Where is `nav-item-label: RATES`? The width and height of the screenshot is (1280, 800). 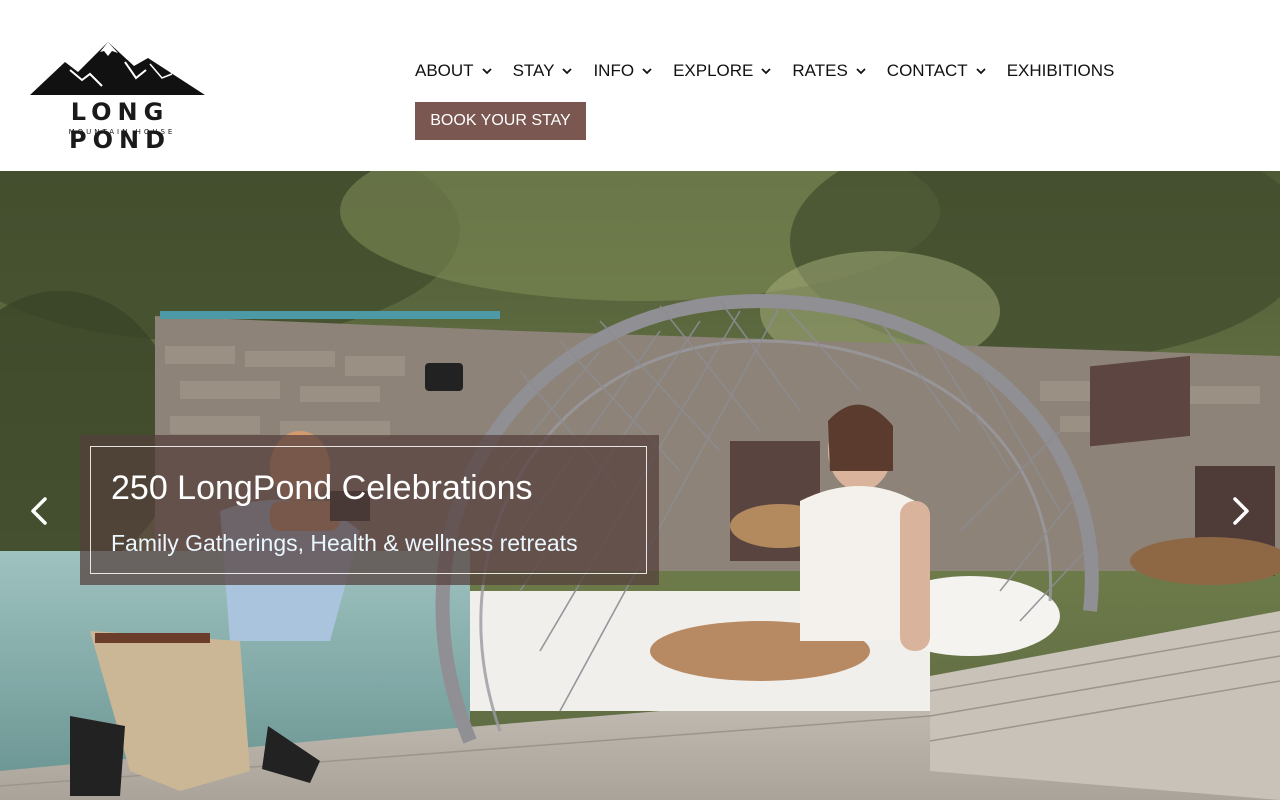
nav-item-label: RATES is located at coordinates (820, 70).